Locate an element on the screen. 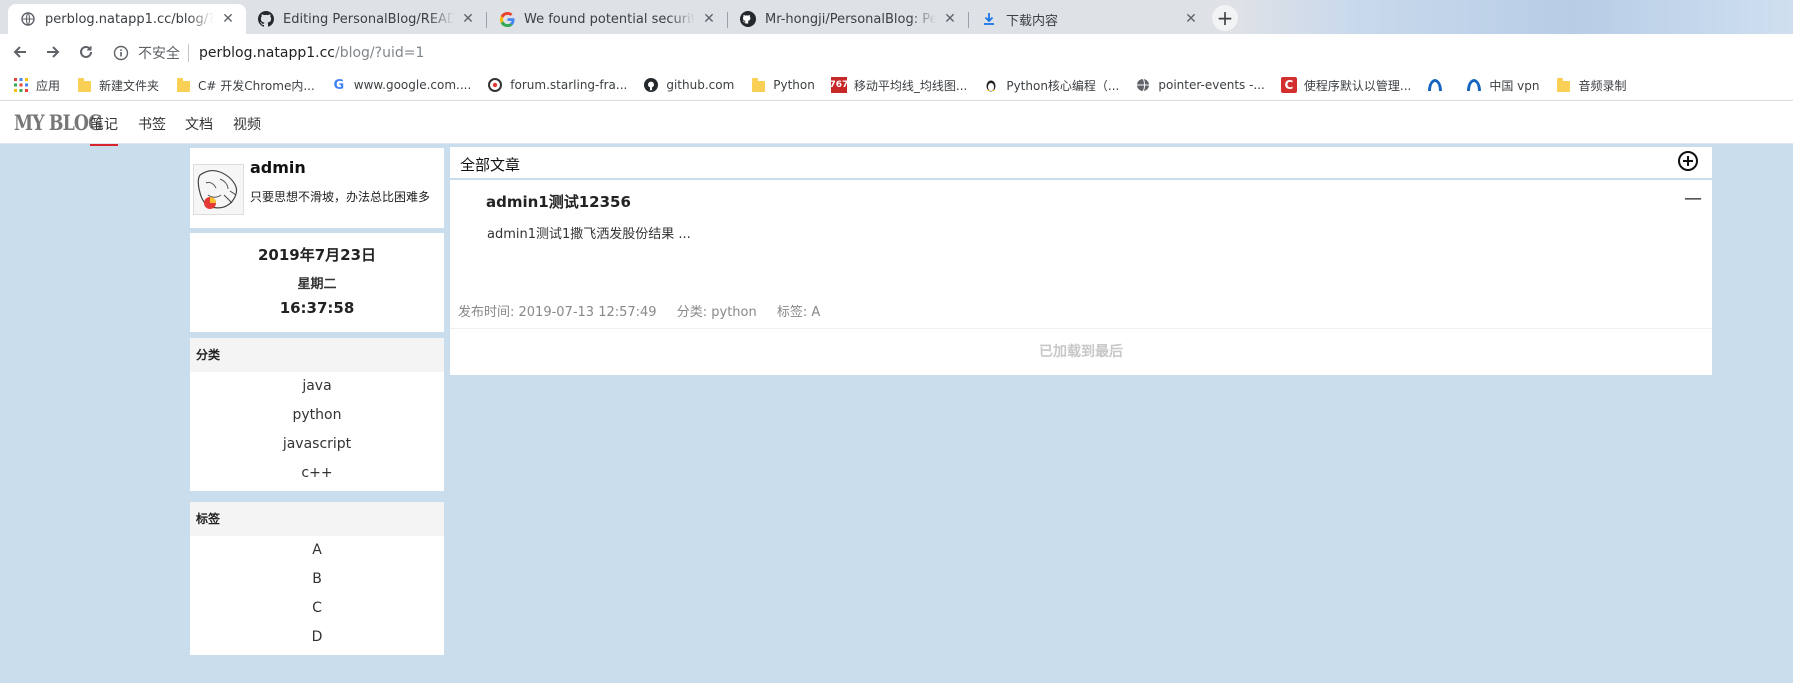 The height and width of the screenshot is (683, 1793). omnibox-divider is located at coordinates (188, 52).